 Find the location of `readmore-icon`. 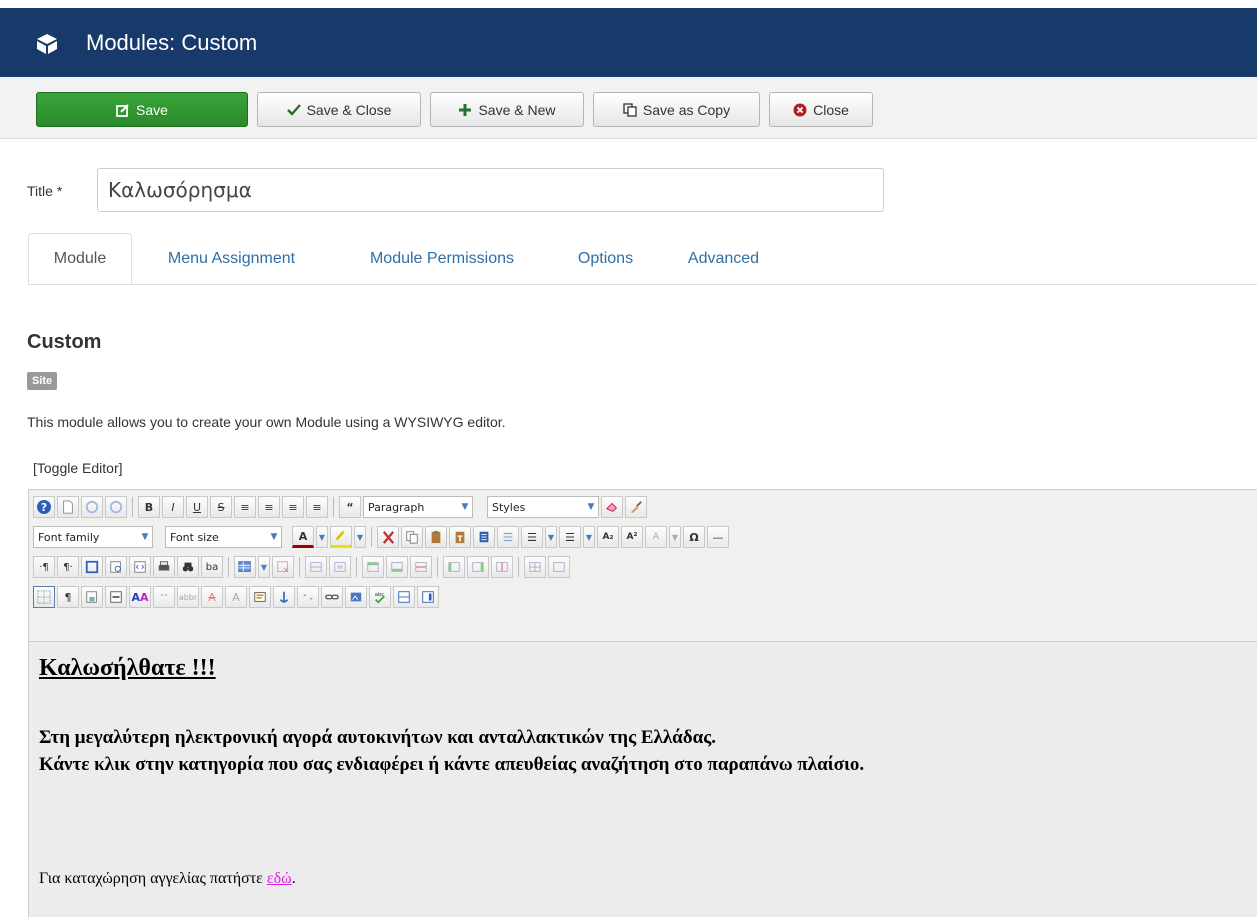

readmore-icon is located at coordinates (428, 597).